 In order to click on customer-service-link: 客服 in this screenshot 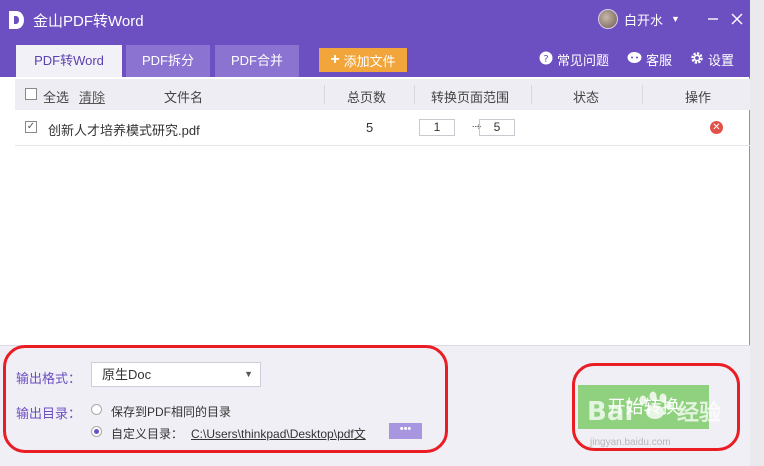, I will do `click(649, 59)`.